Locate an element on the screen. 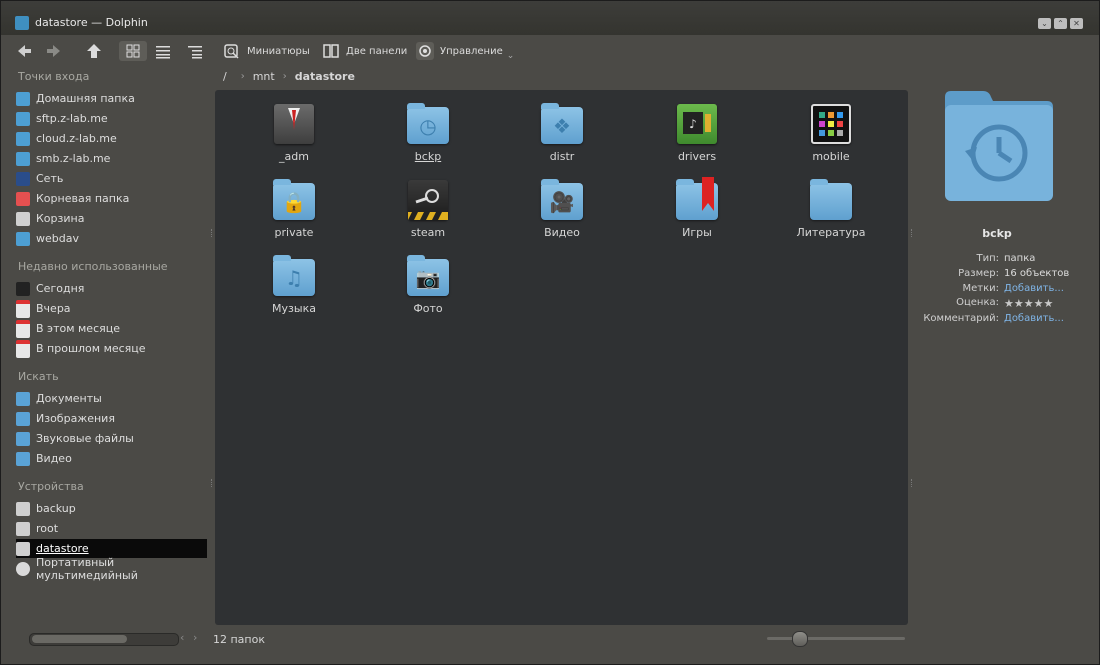  sidebar-item-label: Документы is located at coordinates (69, 398).